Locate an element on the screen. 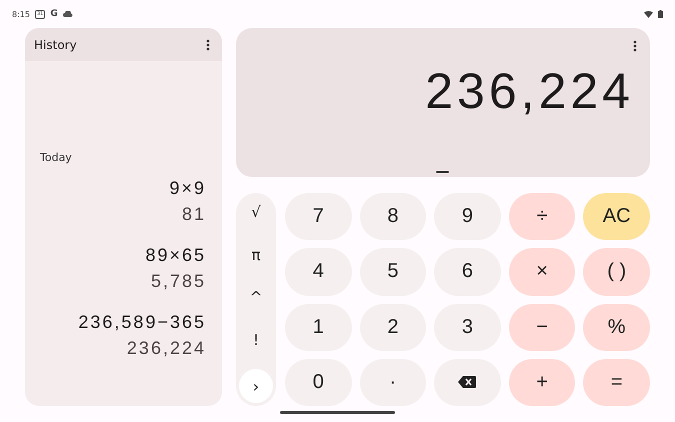  wifi-icon is located at coordinates (648, 14).